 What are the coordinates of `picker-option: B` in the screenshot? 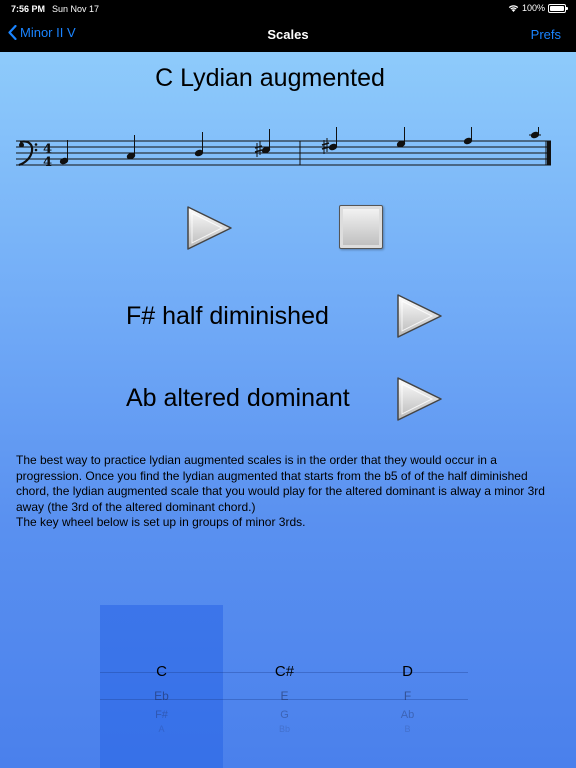 It's located at (407, 729).